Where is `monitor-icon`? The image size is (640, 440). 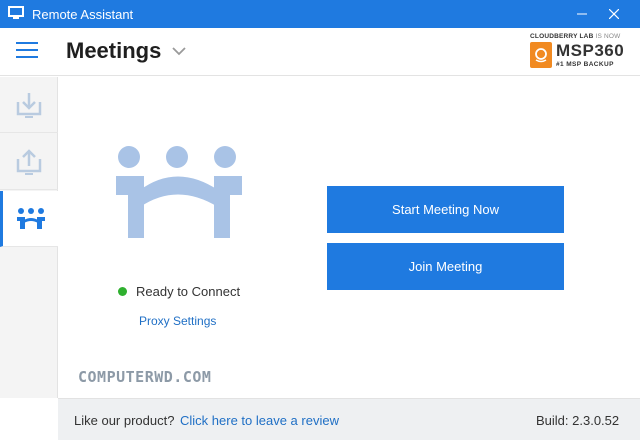 monitor-icon is located at coordinates (16, 12).